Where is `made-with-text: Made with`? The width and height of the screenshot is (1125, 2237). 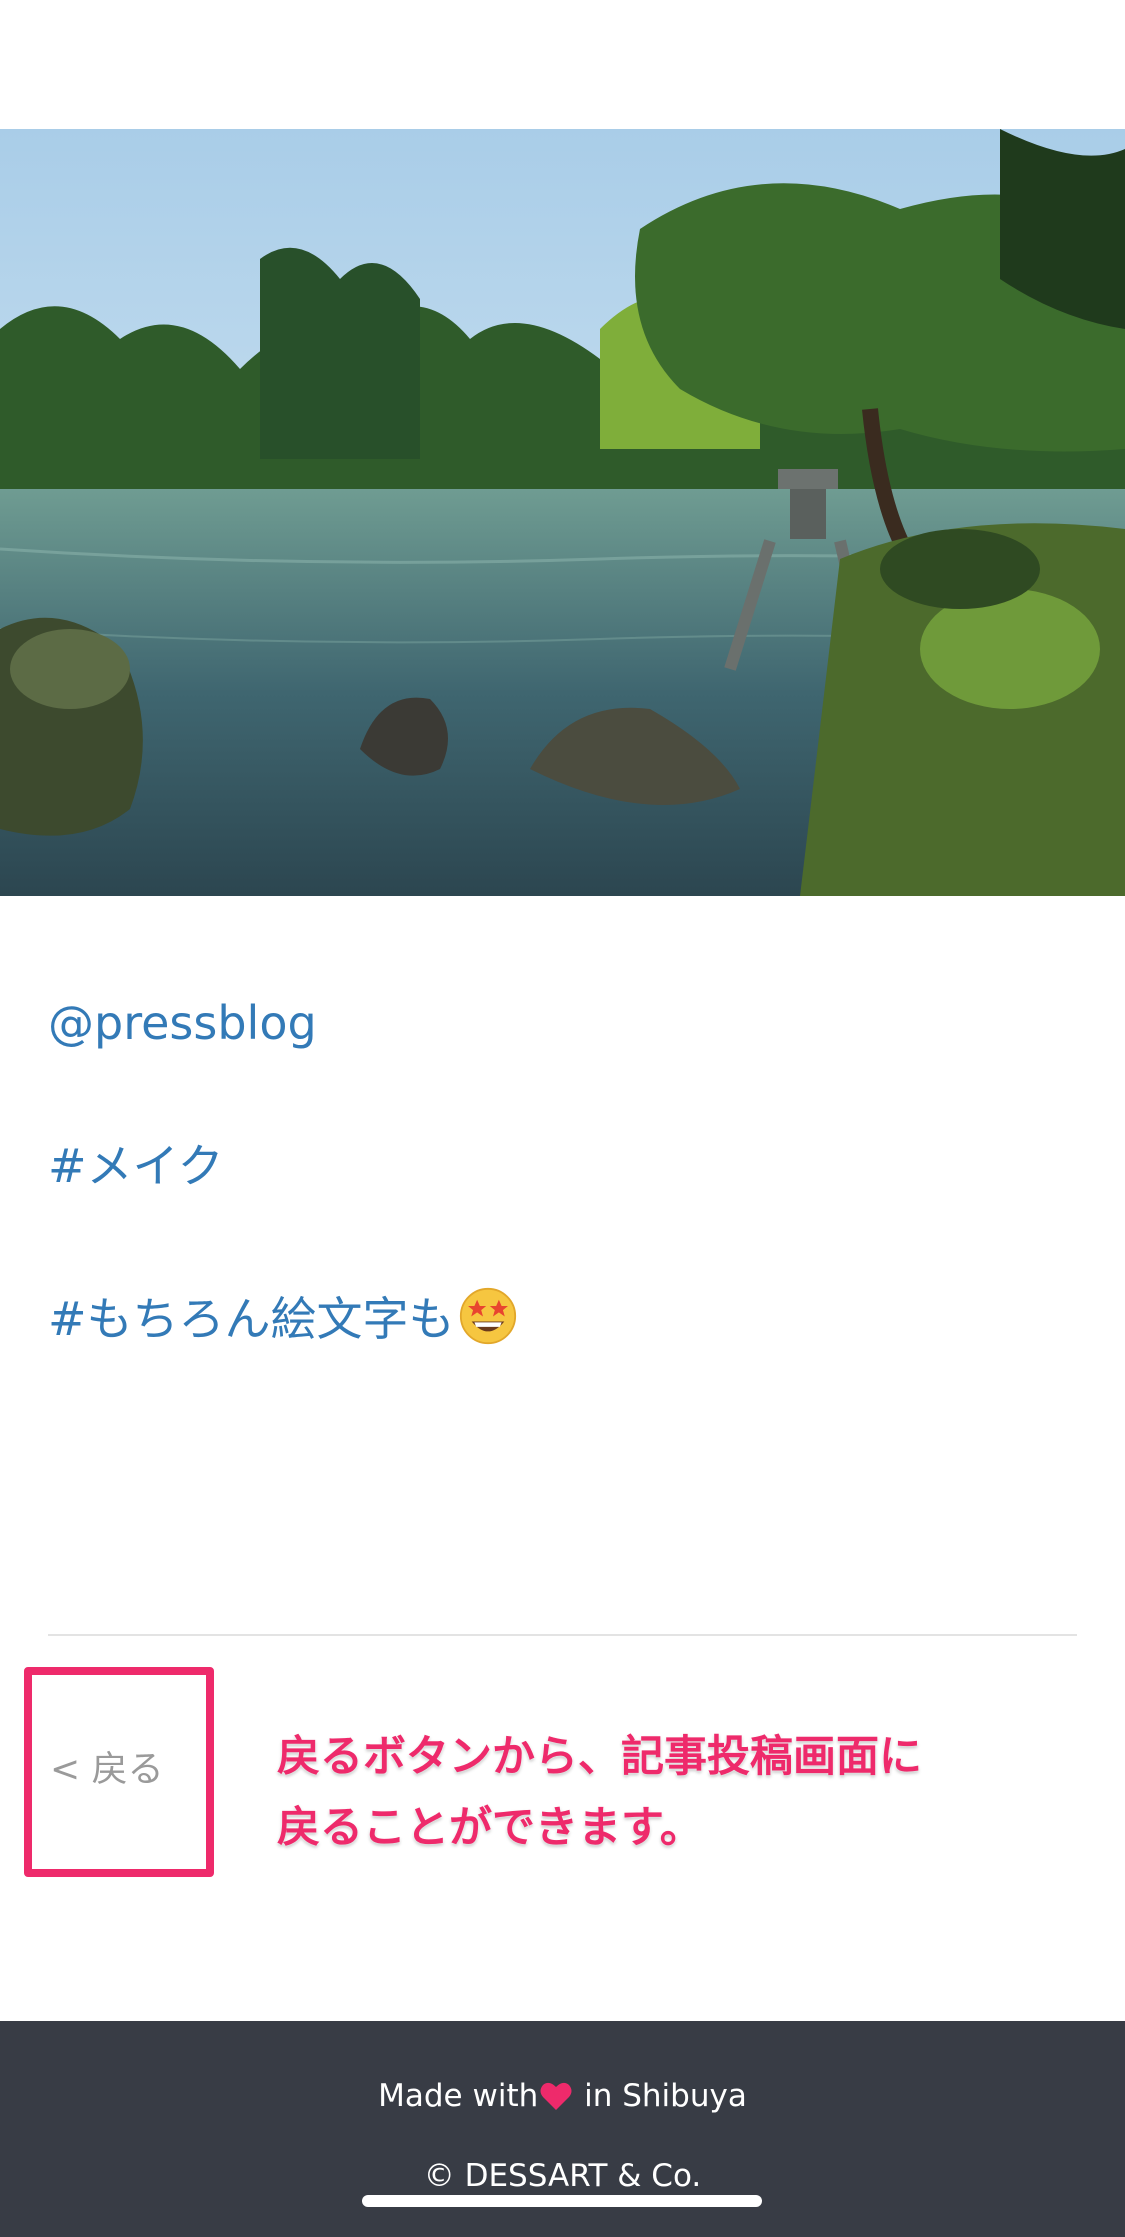 made-with-text: Made with is located at coordinates (458, 2096).